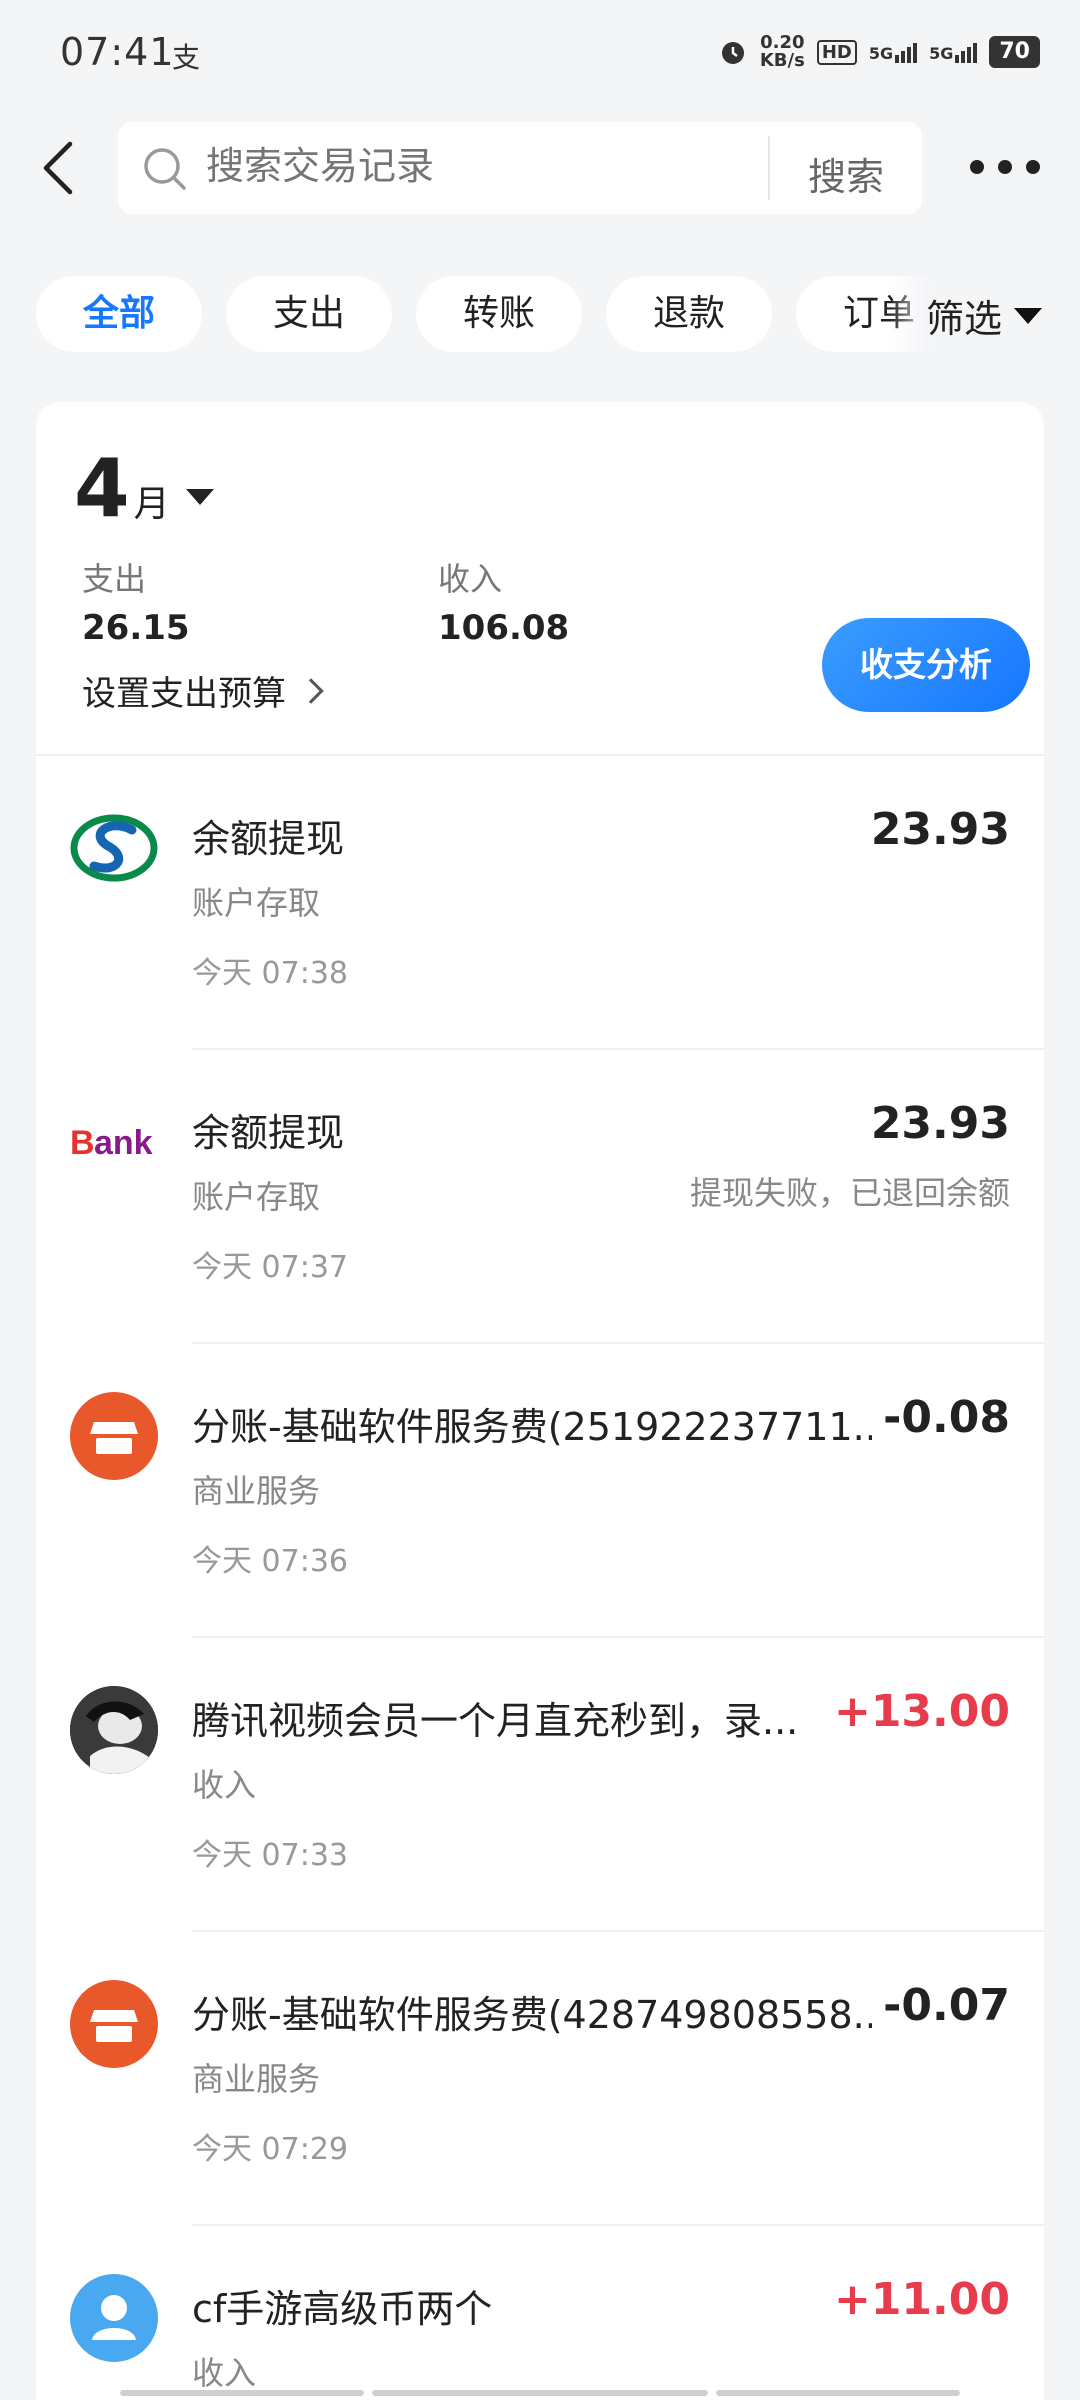  I want to click on transaction-time: 今天 07:36, so click(270, 1561).